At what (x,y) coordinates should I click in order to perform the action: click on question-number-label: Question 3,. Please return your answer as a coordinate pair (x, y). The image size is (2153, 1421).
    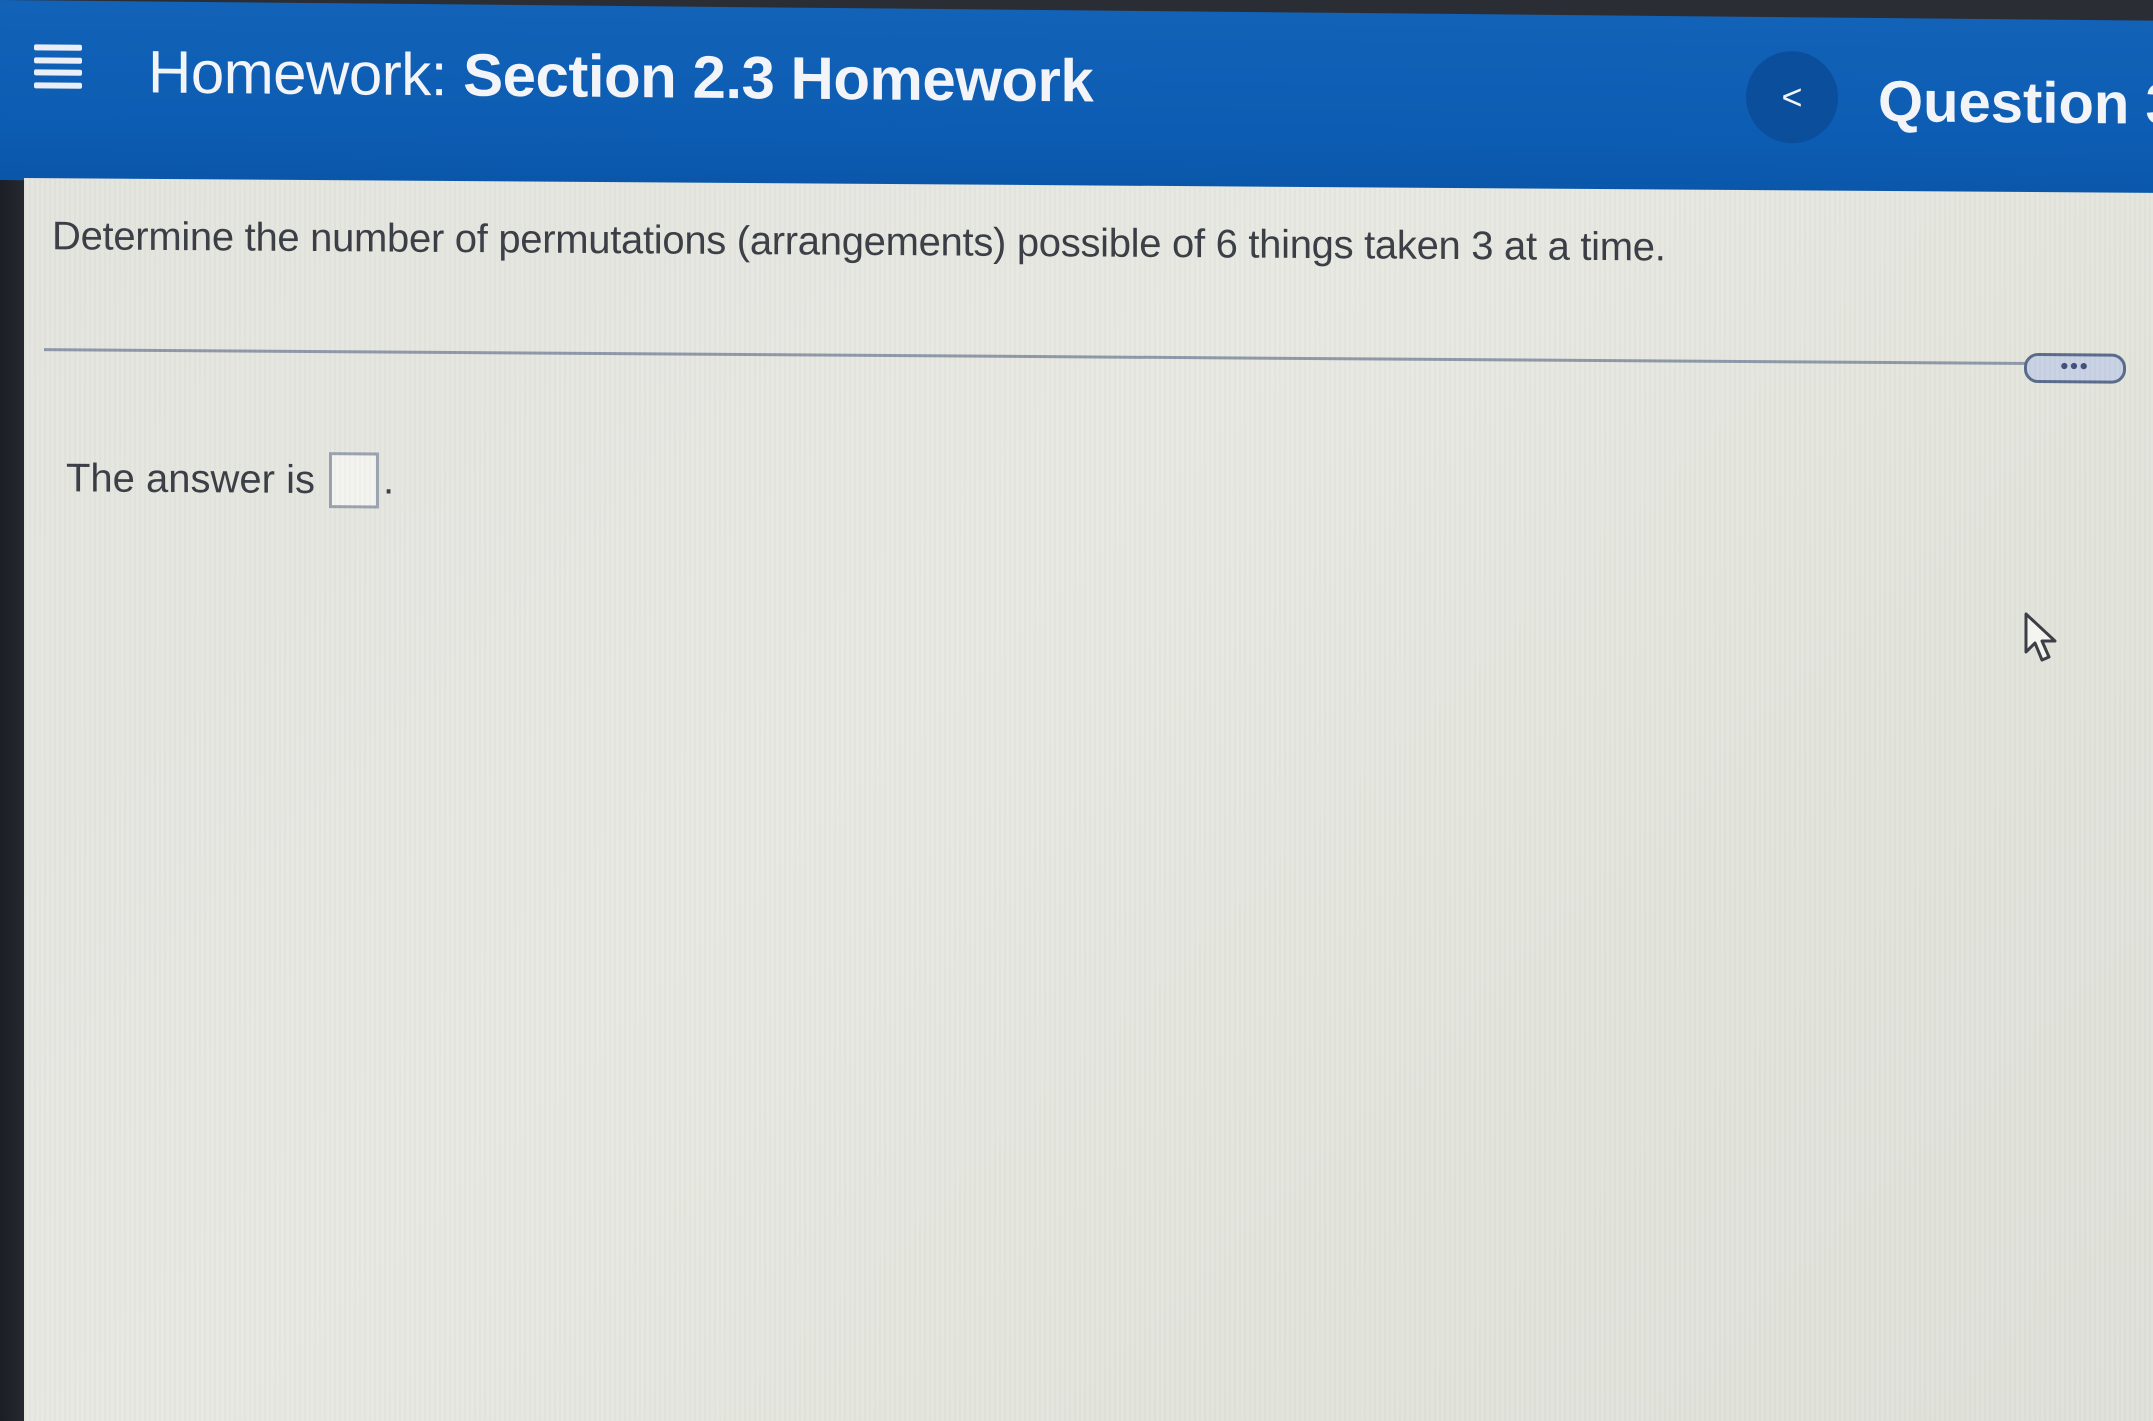
    Looking at the image, I should click on (2015, 103).